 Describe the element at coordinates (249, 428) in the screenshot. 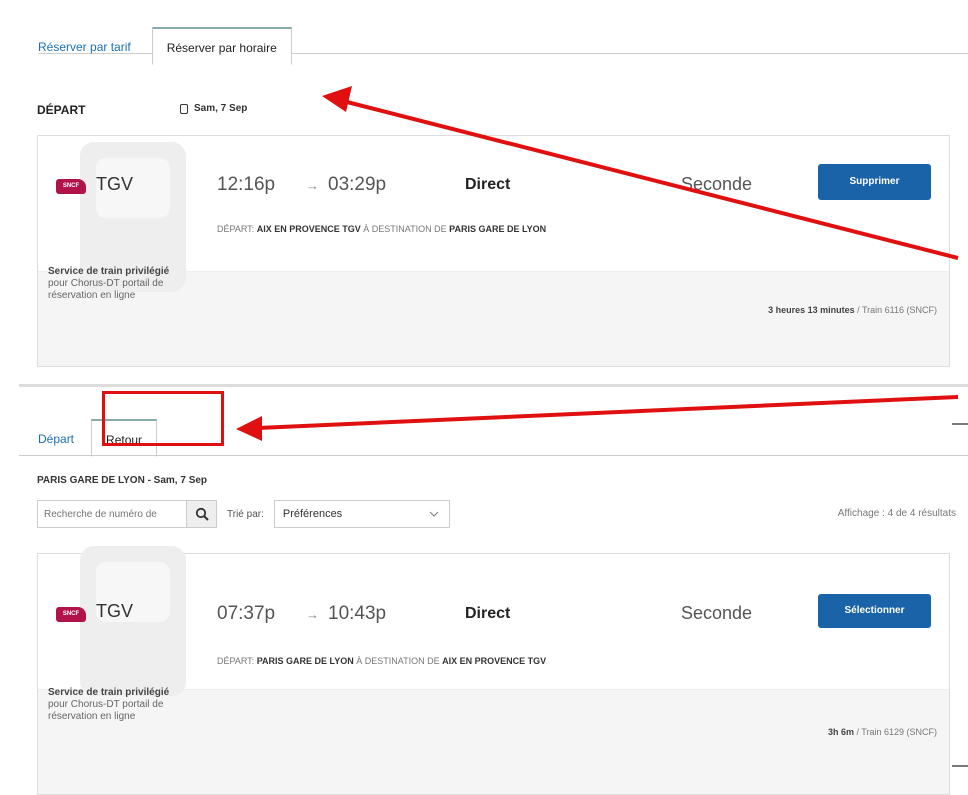

I see `annotation-arrowhead-return` at that location.